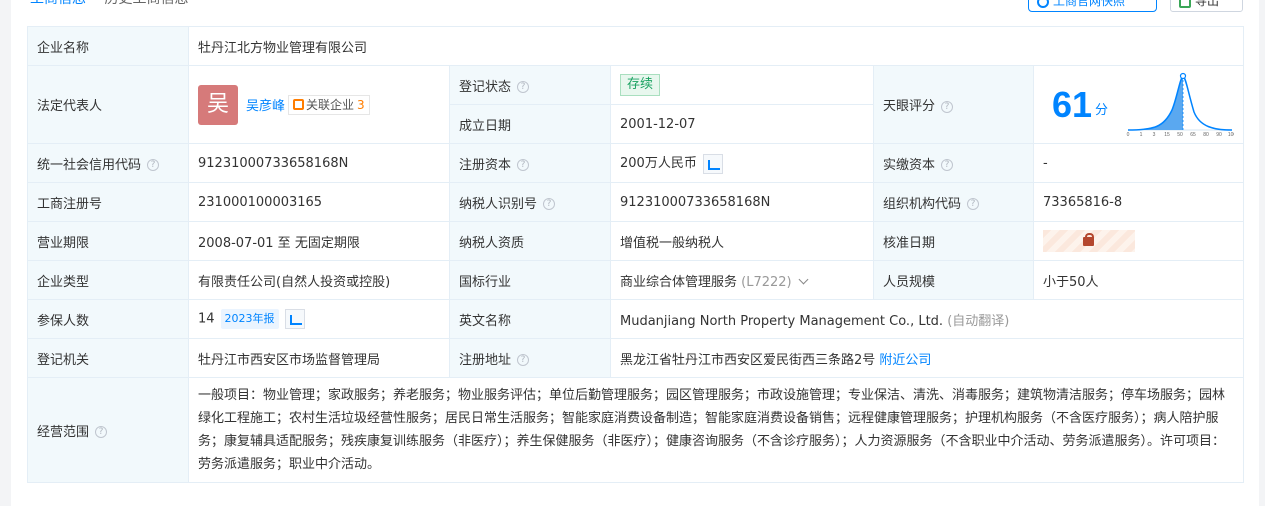 Image resolution: width=1265 pixels, height=506 pixels. I want to click on insured-cell: 14 2023年报, so click(319, 319).